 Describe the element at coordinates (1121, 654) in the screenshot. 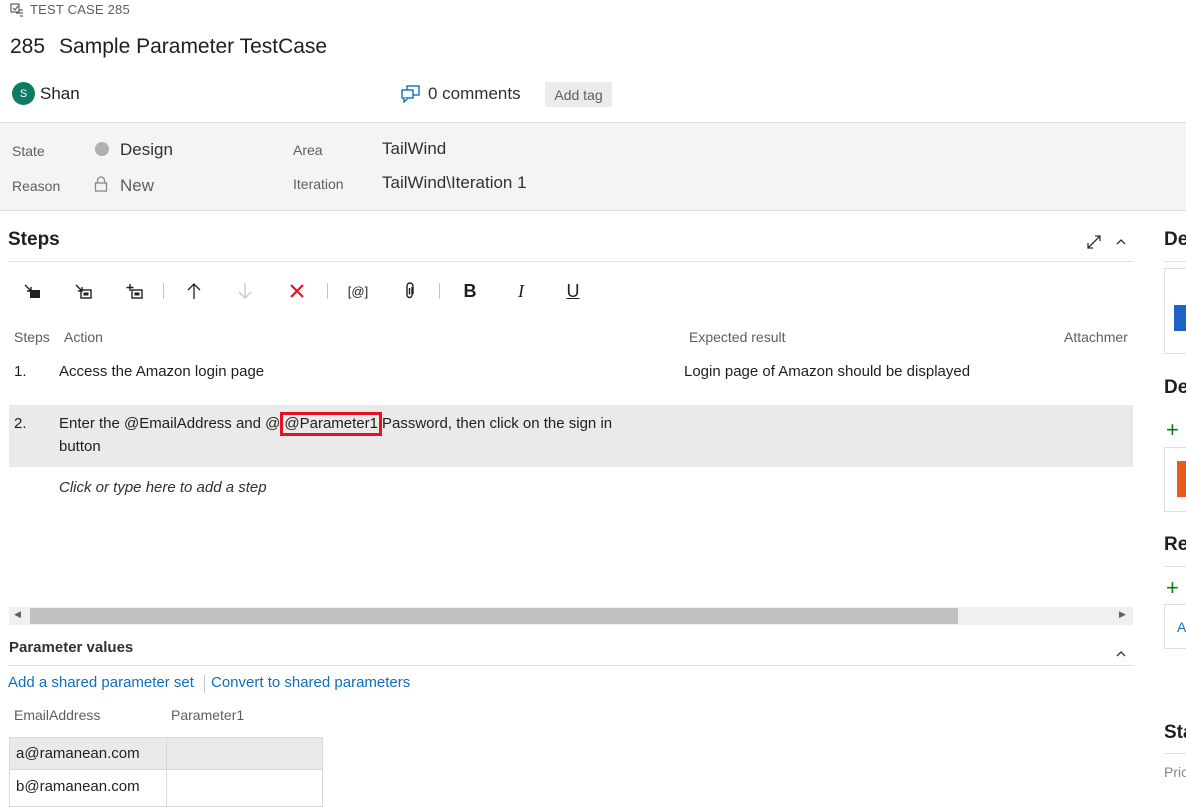

I see `collapse-parameters-icon` at that location.